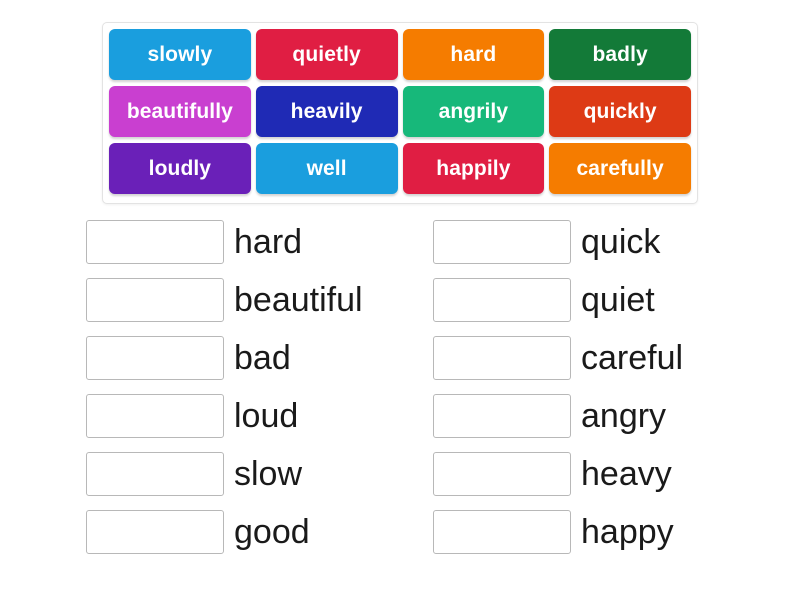  What do you see at coordinates (155, 416) in the screenshot?
I see `drop-box-loud` at bounding box center [155, 416].